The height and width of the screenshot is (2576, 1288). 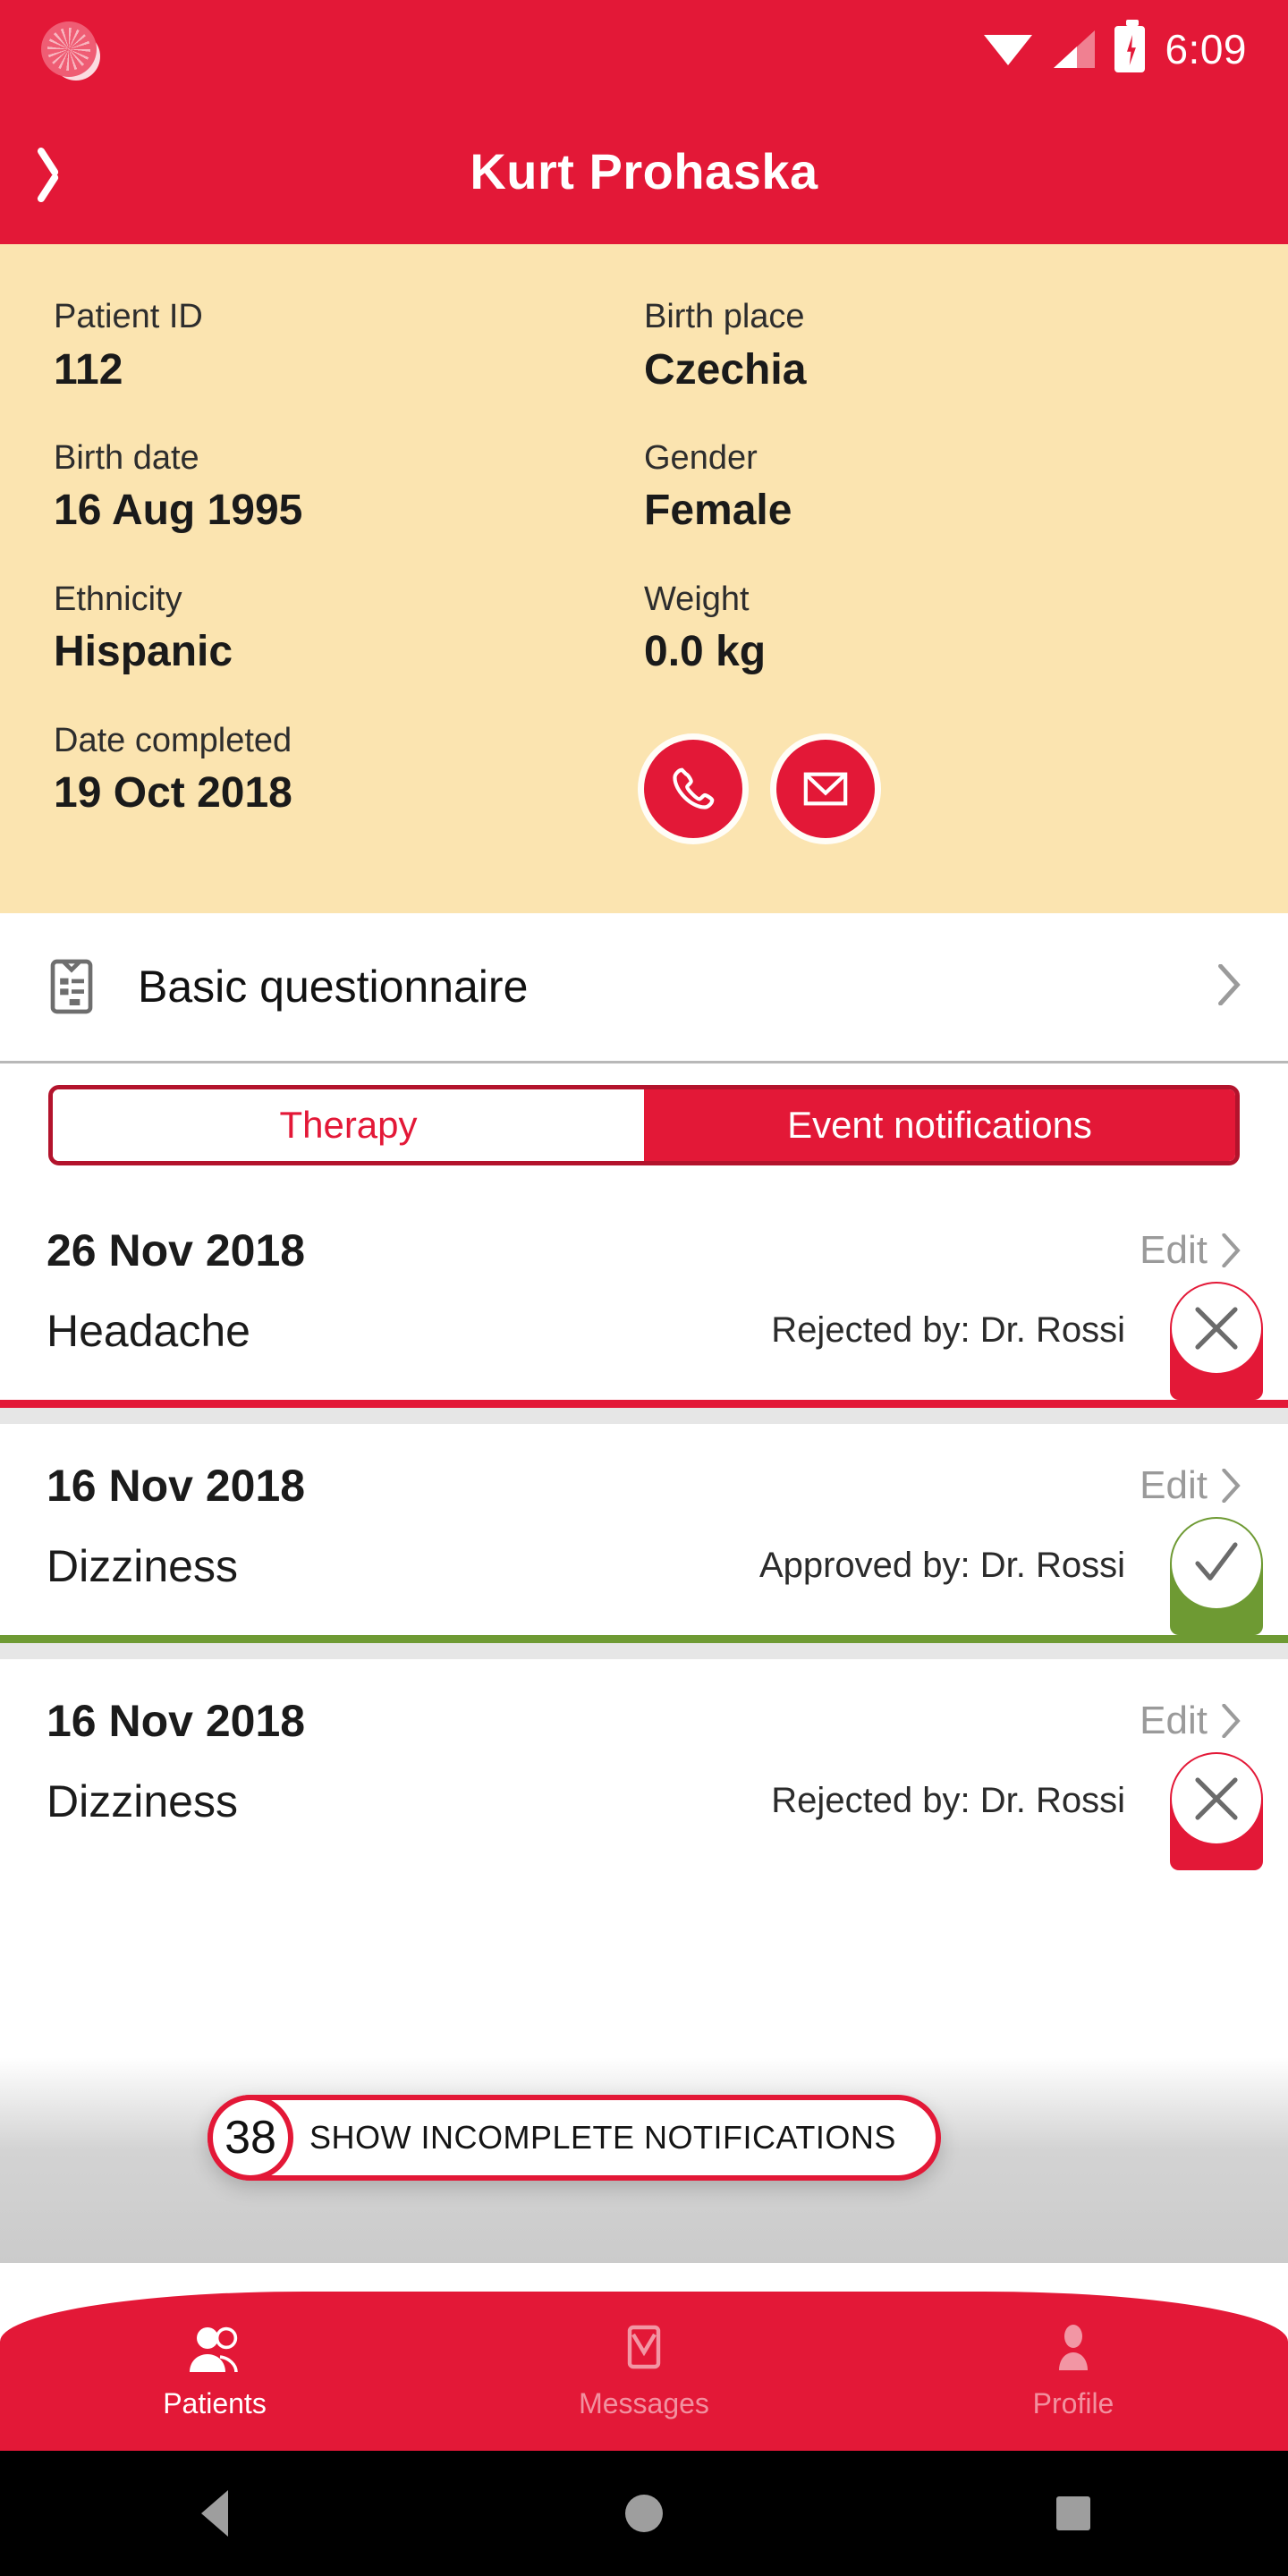 What do you see at coordinates (88, 369) in the screenshot?
I see `field-value: 112` at bounding box center [88, 369].